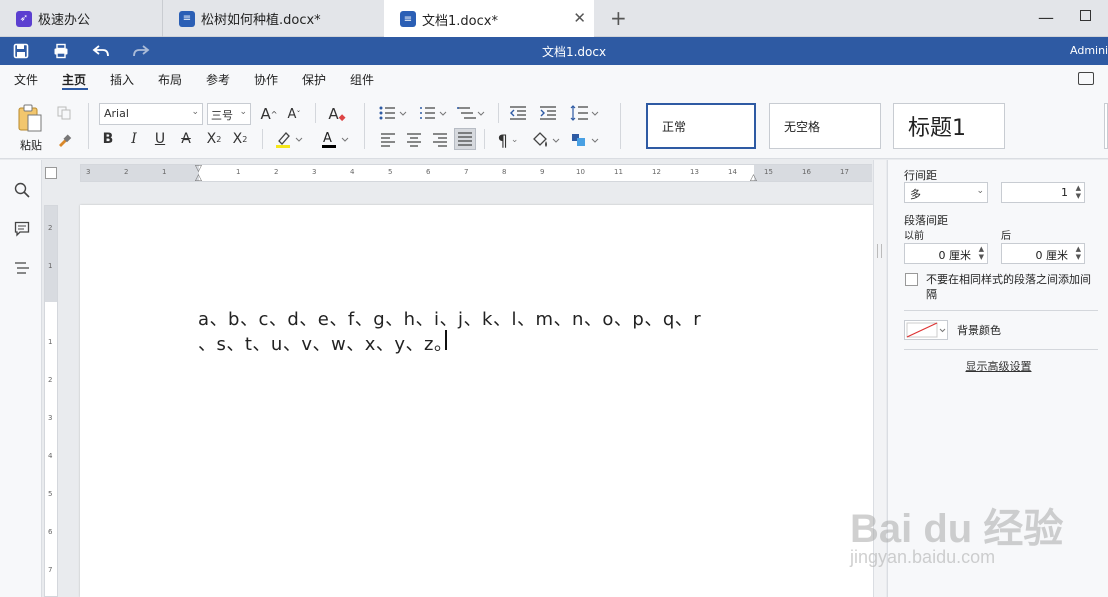  Describe the element at coordinates (51, 173) in the screenshot. I see `tab-stop-selector` at that location.